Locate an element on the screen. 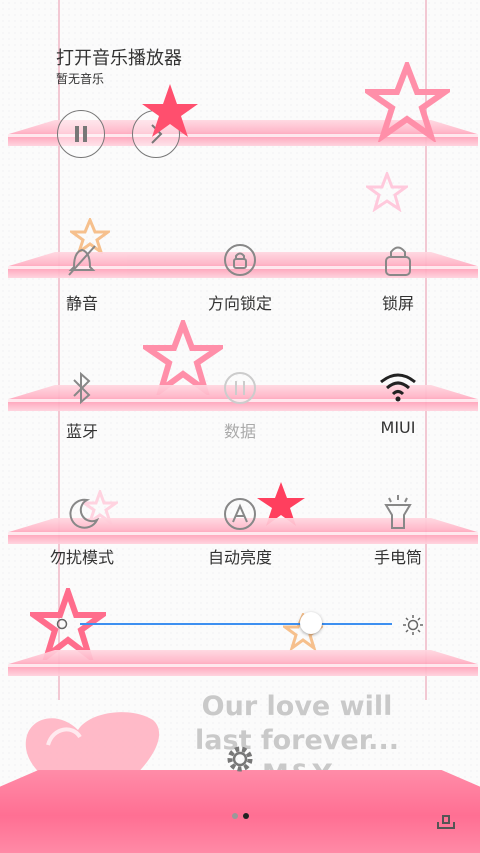 This screenshot has height=853, width=480. status-bar is located at coordinates (240, 11).